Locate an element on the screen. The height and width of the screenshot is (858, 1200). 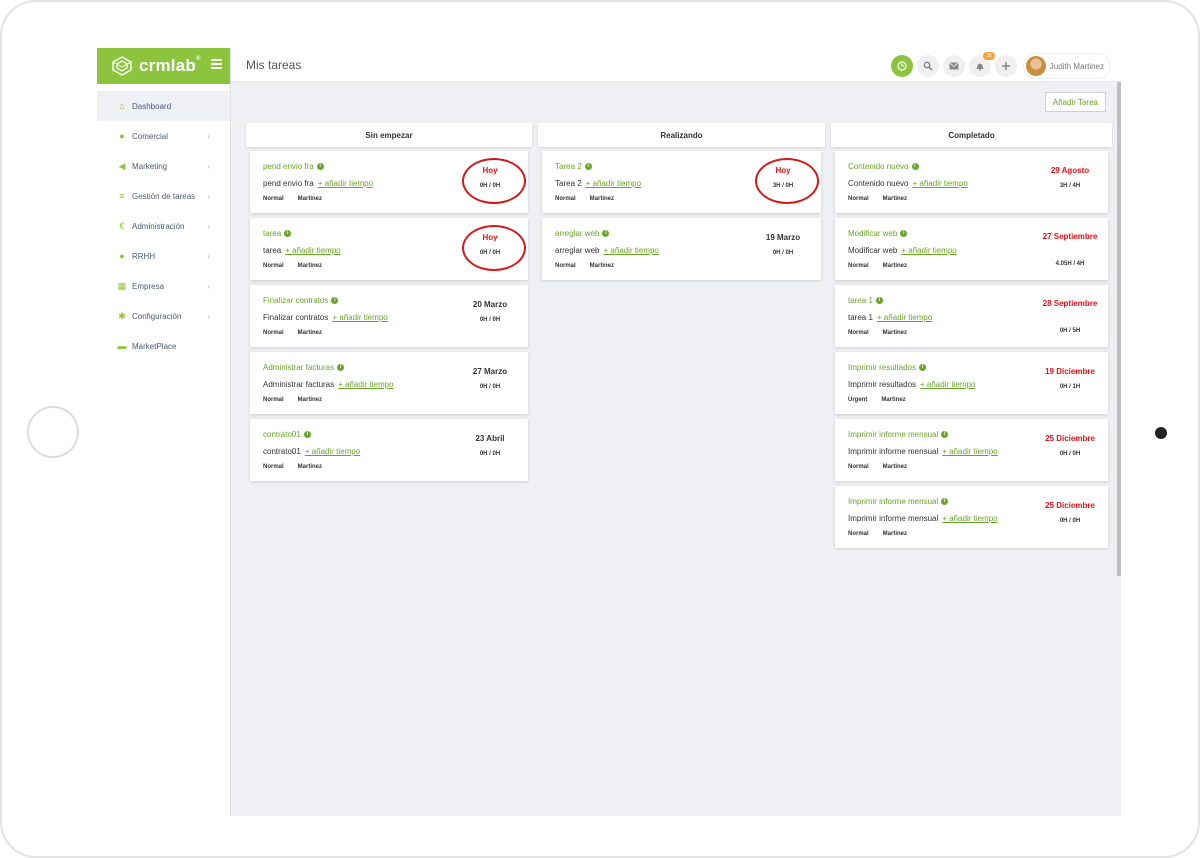
user-menu: Judith Martinez is located at coordinates (1066, 66).